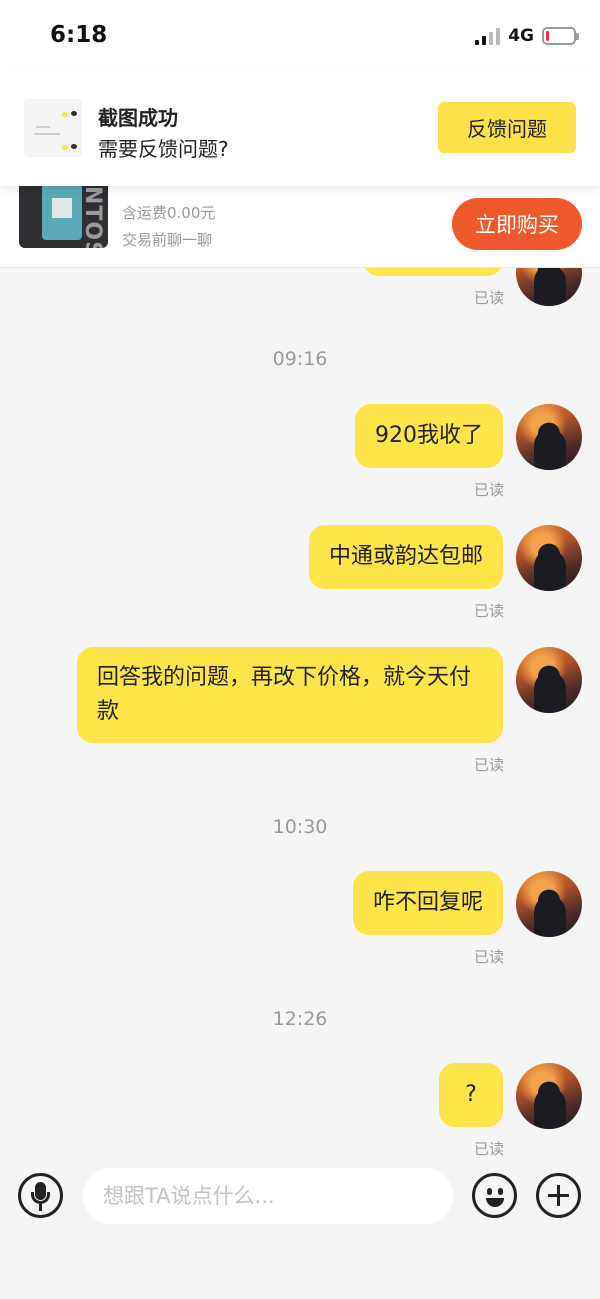 This screenshot has width=600, height=1299. What do you see at coordinates (300, 359) in the screenshot?
I see `time-separator: 09:16` at bounding box center [300, 359].